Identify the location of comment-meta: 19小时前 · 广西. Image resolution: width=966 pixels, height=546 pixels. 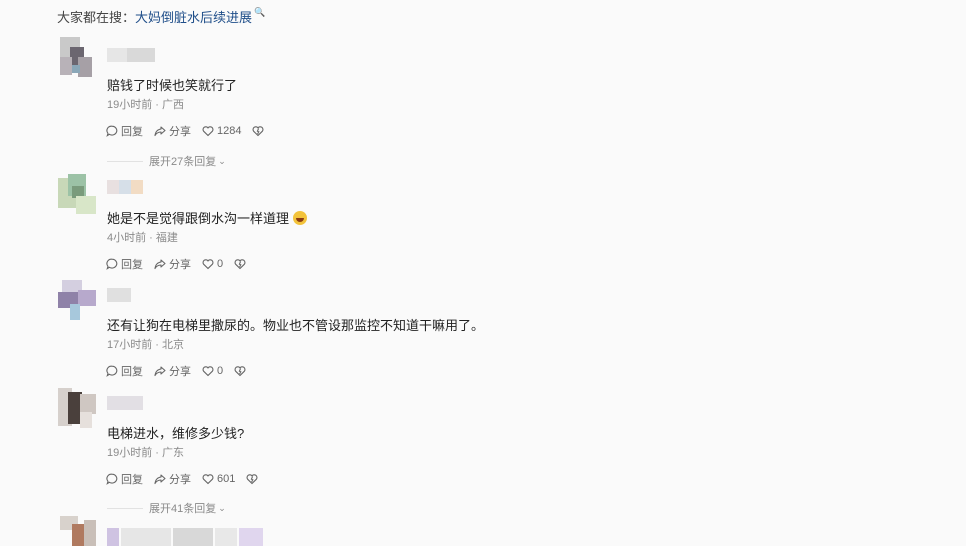
(146, 105).